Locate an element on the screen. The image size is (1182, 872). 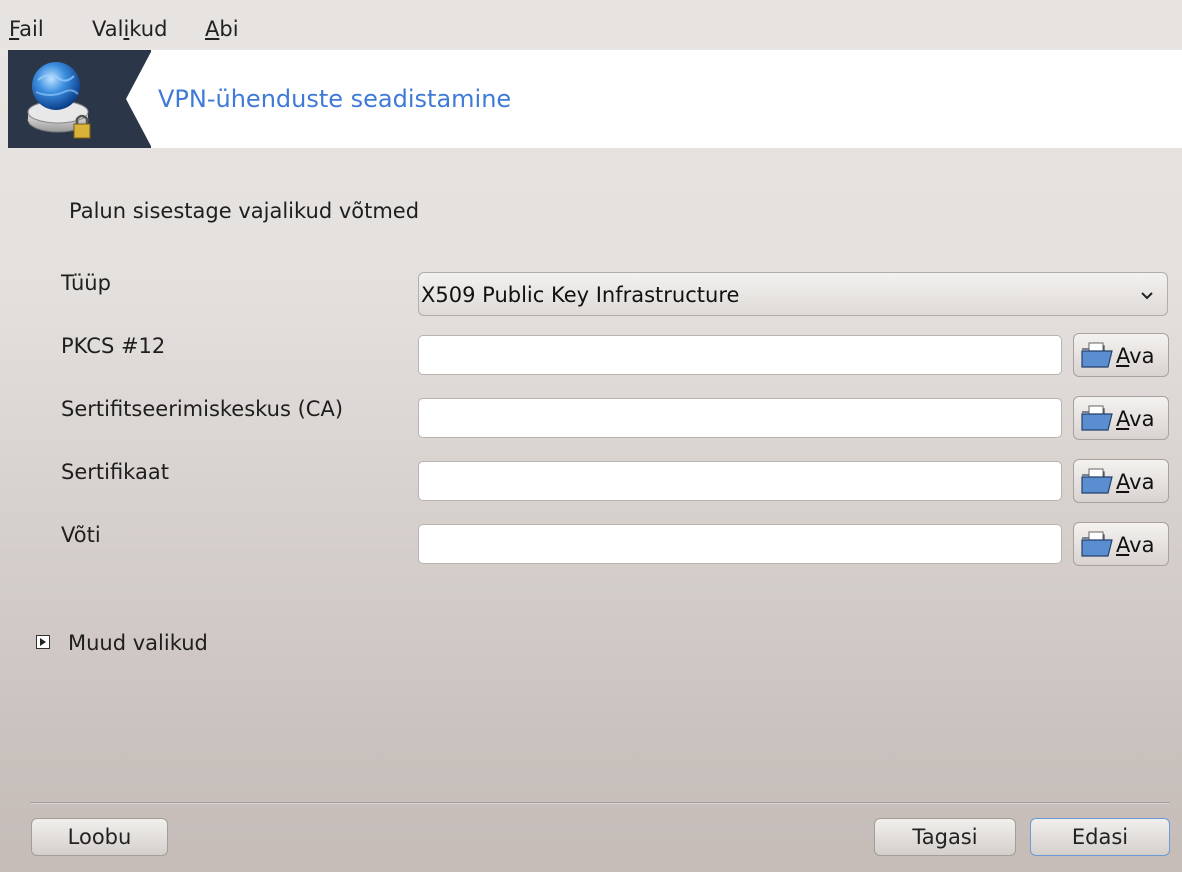
type-select-value: X509 Public Key Infrastructure is located at coordinates (580, 295).